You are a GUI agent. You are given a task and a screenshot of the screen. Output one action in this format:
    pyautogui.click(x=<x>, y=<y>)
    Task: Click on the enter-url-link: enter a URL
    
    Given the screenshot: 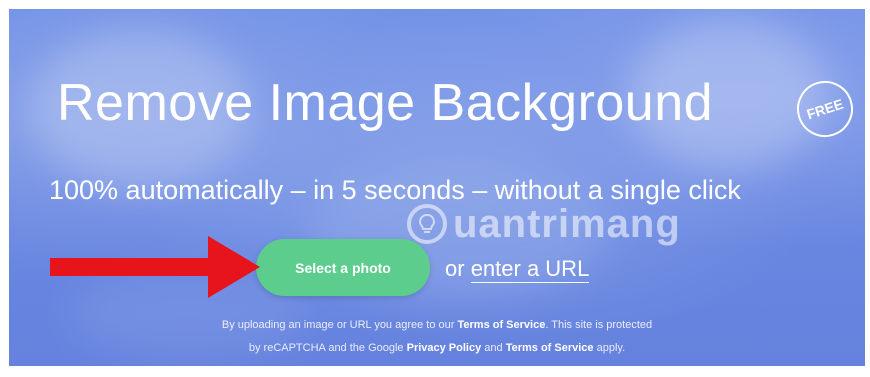 What is the action you would take?
    pyautogui.click(x=530, y=269)
    